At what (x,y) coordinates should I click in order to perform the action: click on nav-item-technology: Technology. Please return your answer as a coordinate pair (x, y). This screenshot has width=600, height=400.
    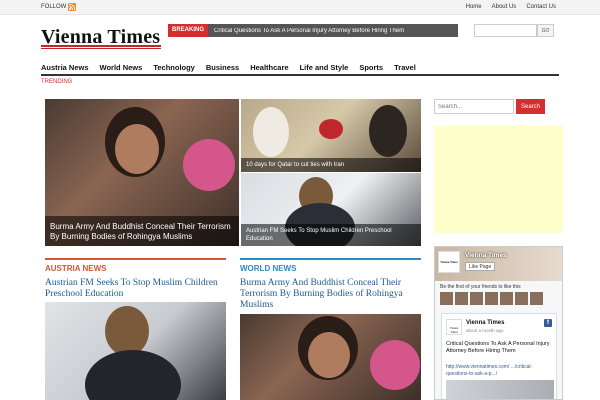
    Looking at the image, I should click on (174, 67).